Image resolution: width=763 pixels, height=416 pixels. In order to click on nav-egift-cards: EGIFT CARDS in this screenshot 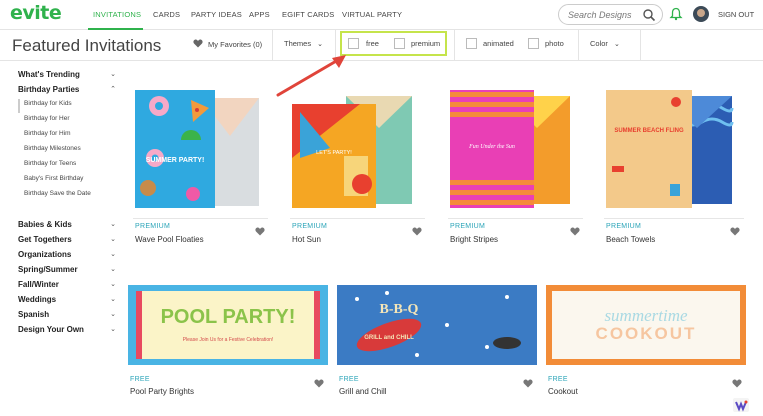, I will do `click(308, 14)`.